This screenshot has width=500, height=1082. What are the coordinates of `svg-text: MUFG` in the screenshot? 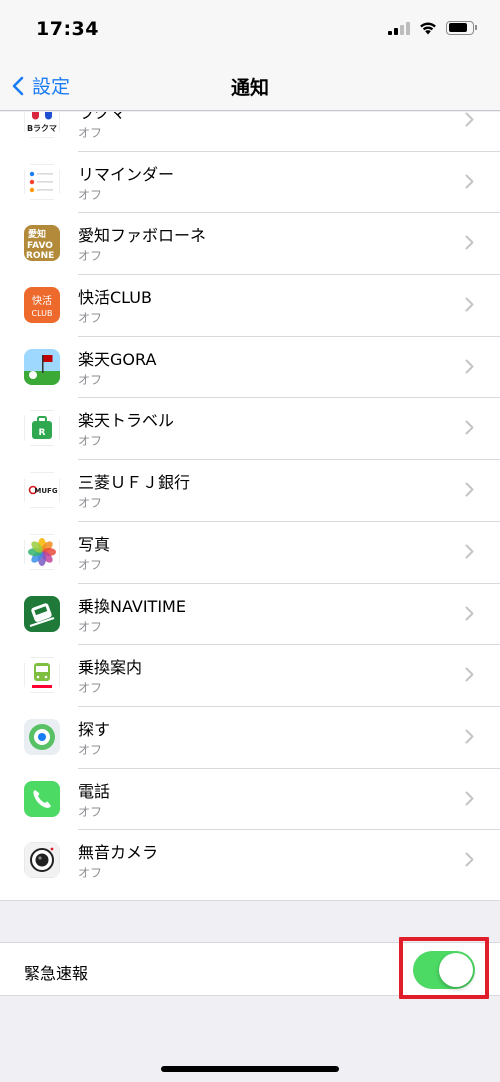 It's located at (45, 491).